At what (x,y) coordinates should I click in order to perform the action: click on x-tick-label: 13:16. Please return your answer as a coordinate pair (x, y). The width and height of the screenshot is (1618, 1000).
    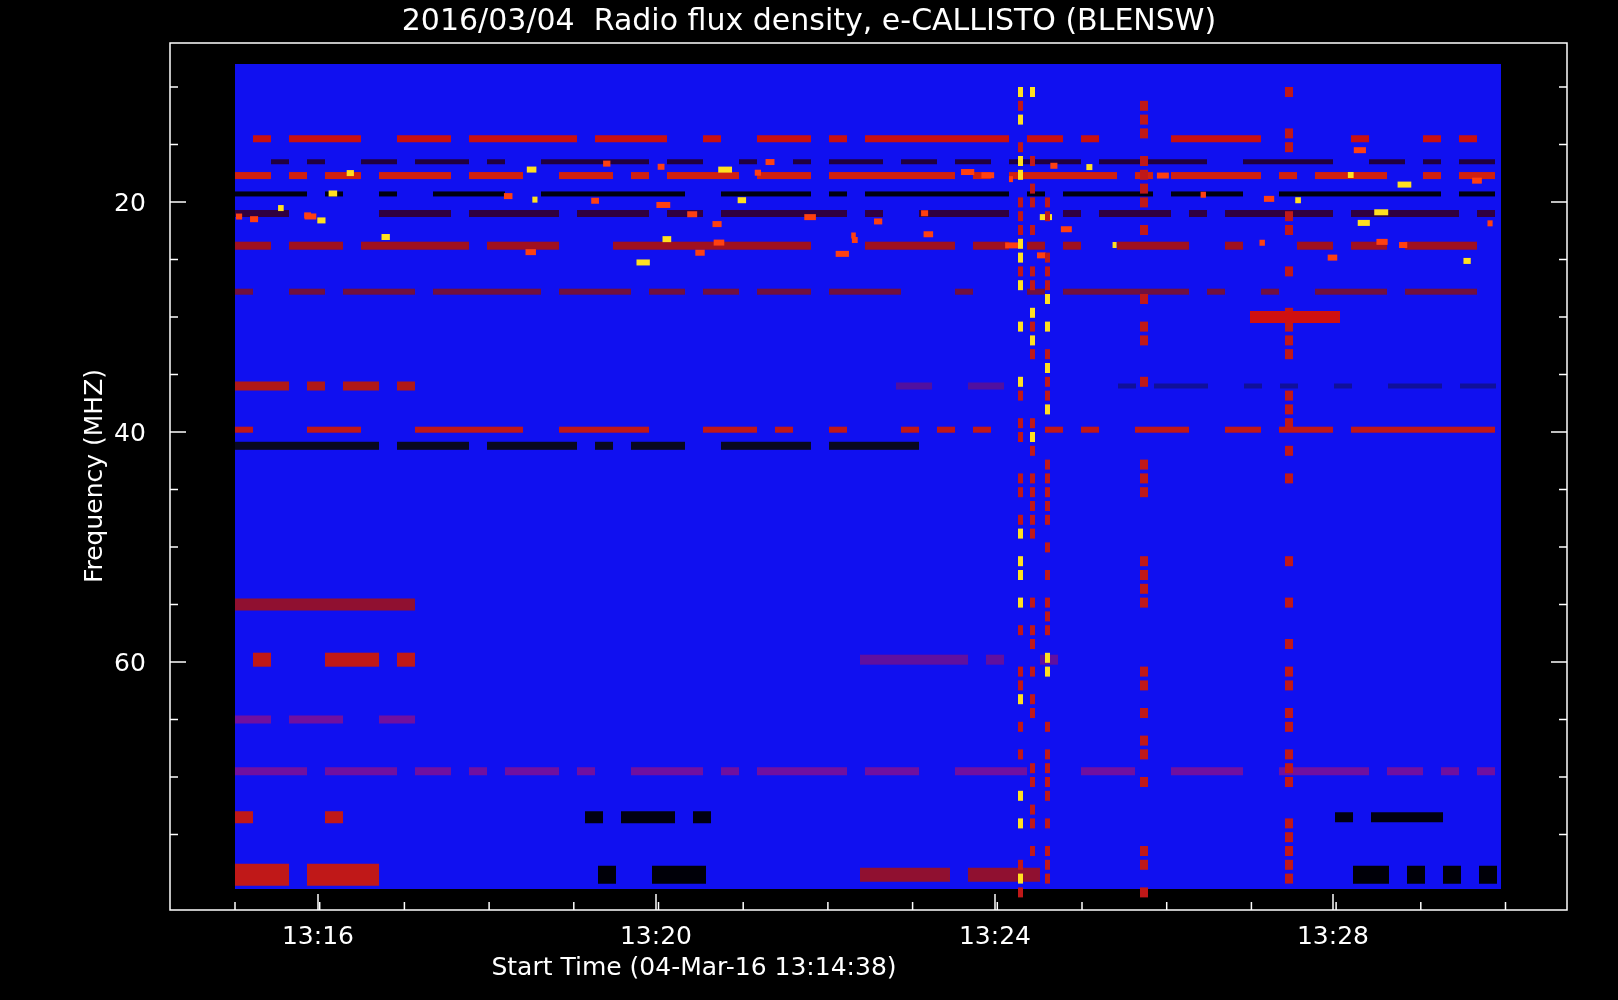
    Looking at the image, I should click on (318, 935).